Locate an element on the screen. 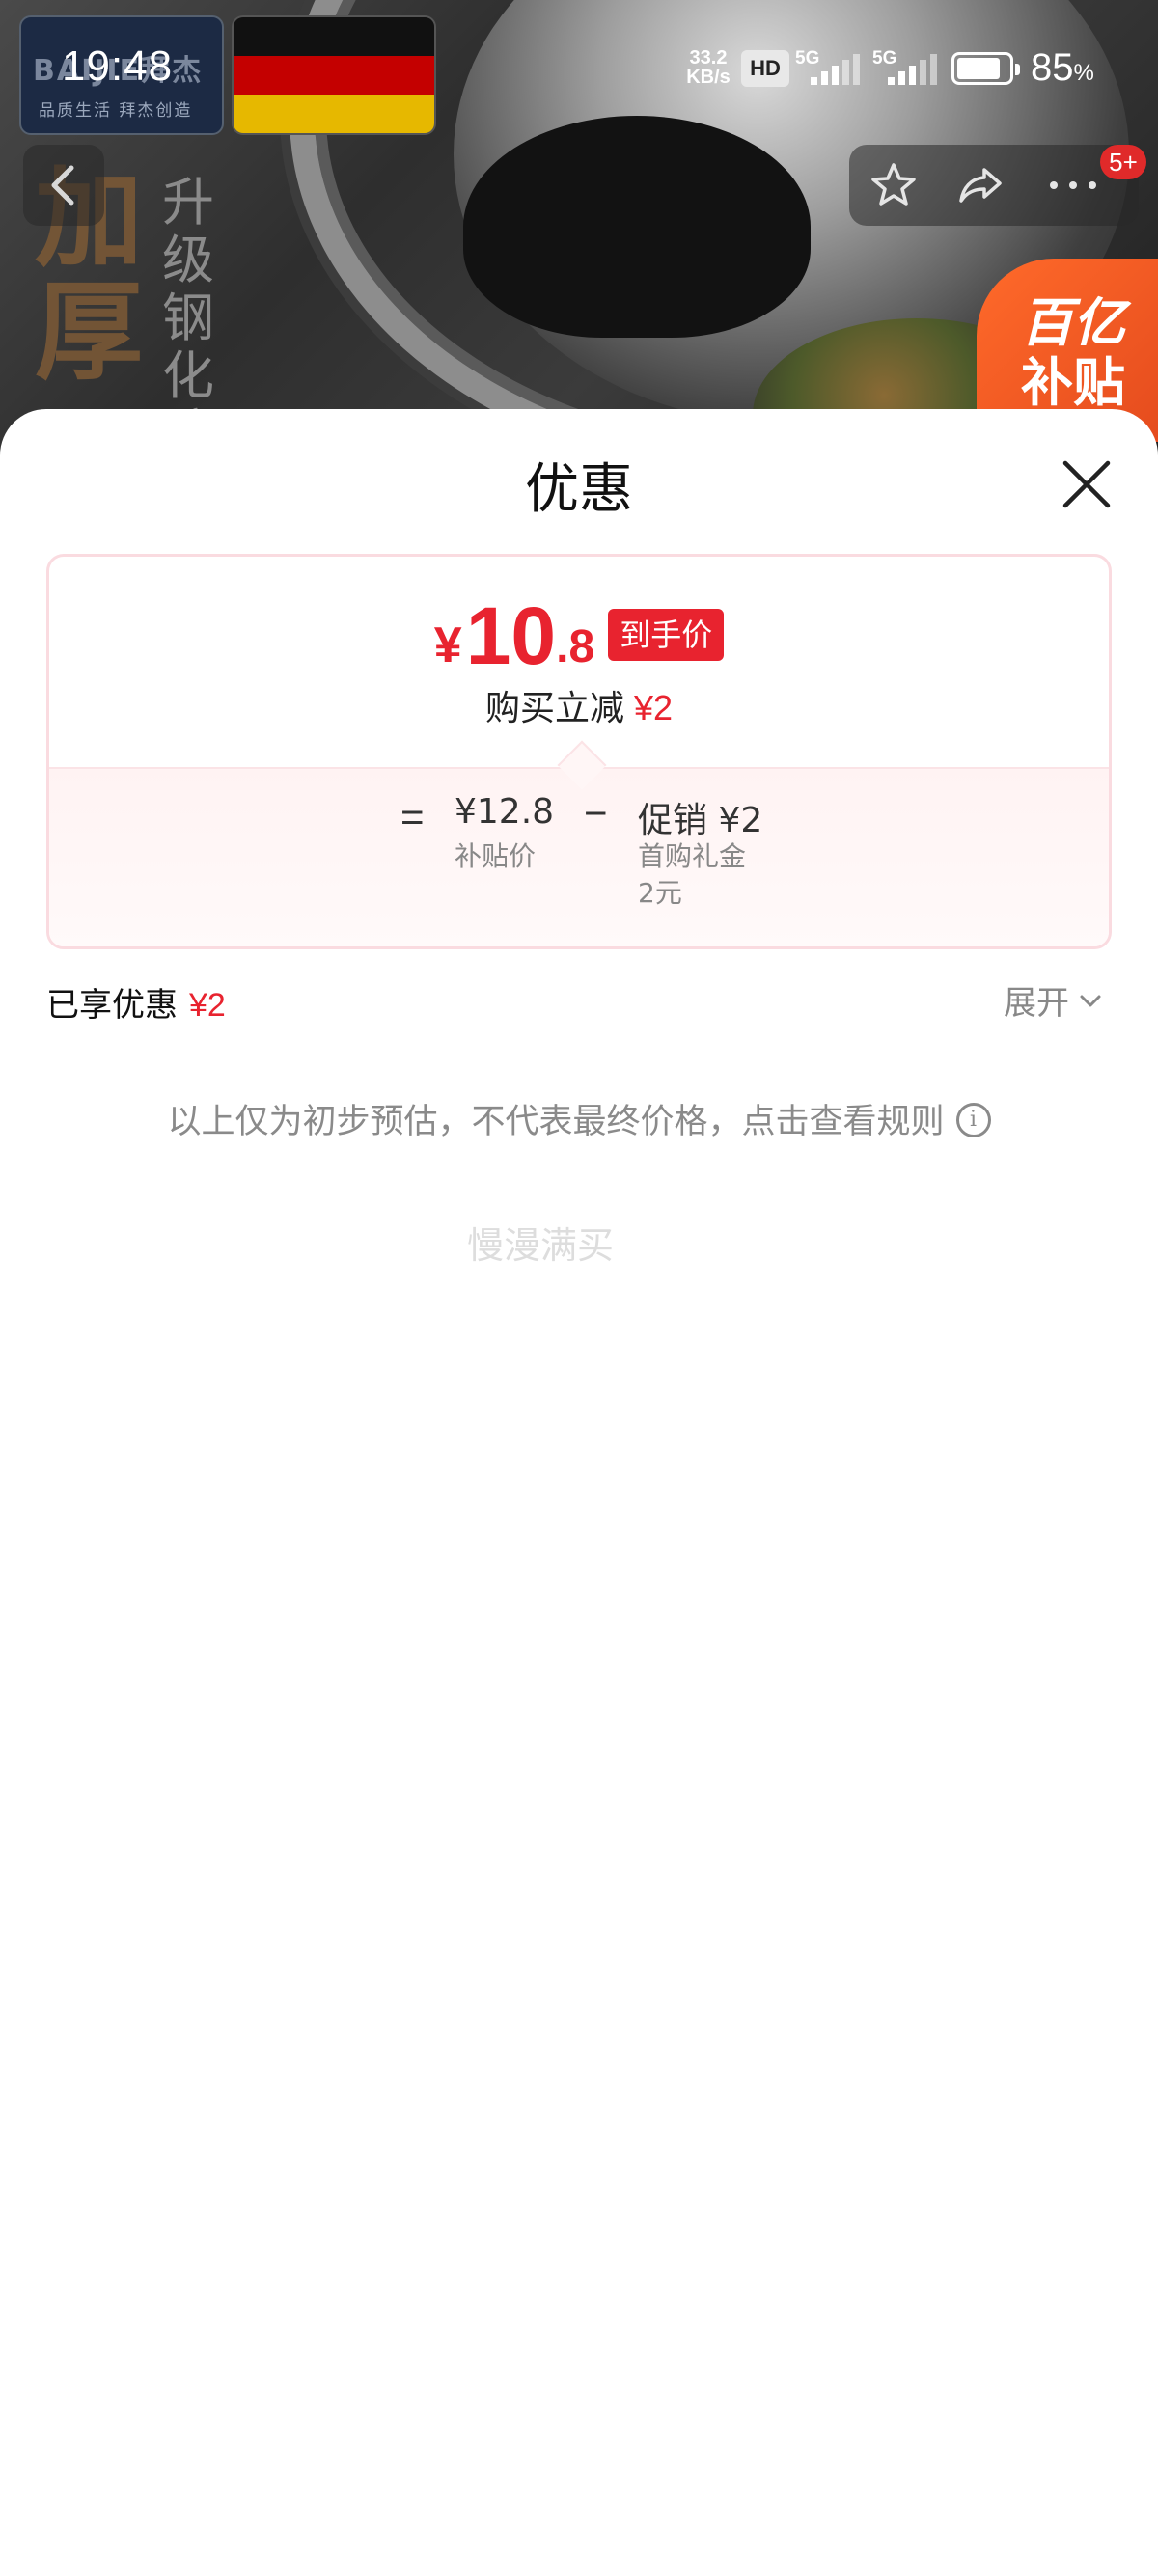 Image resolution: width=1158 pixels, height=2576 pixels. network-speed-value: 33.2 is located at coordinates (708, 58).